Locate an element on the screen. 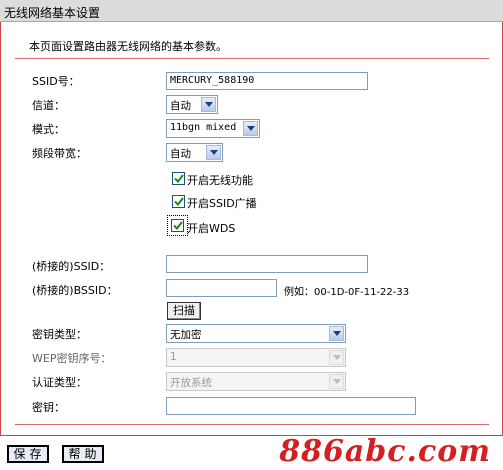 This screenshot has width=503, height=470. bridge-bssid-input is located at coordinates (221, 288).